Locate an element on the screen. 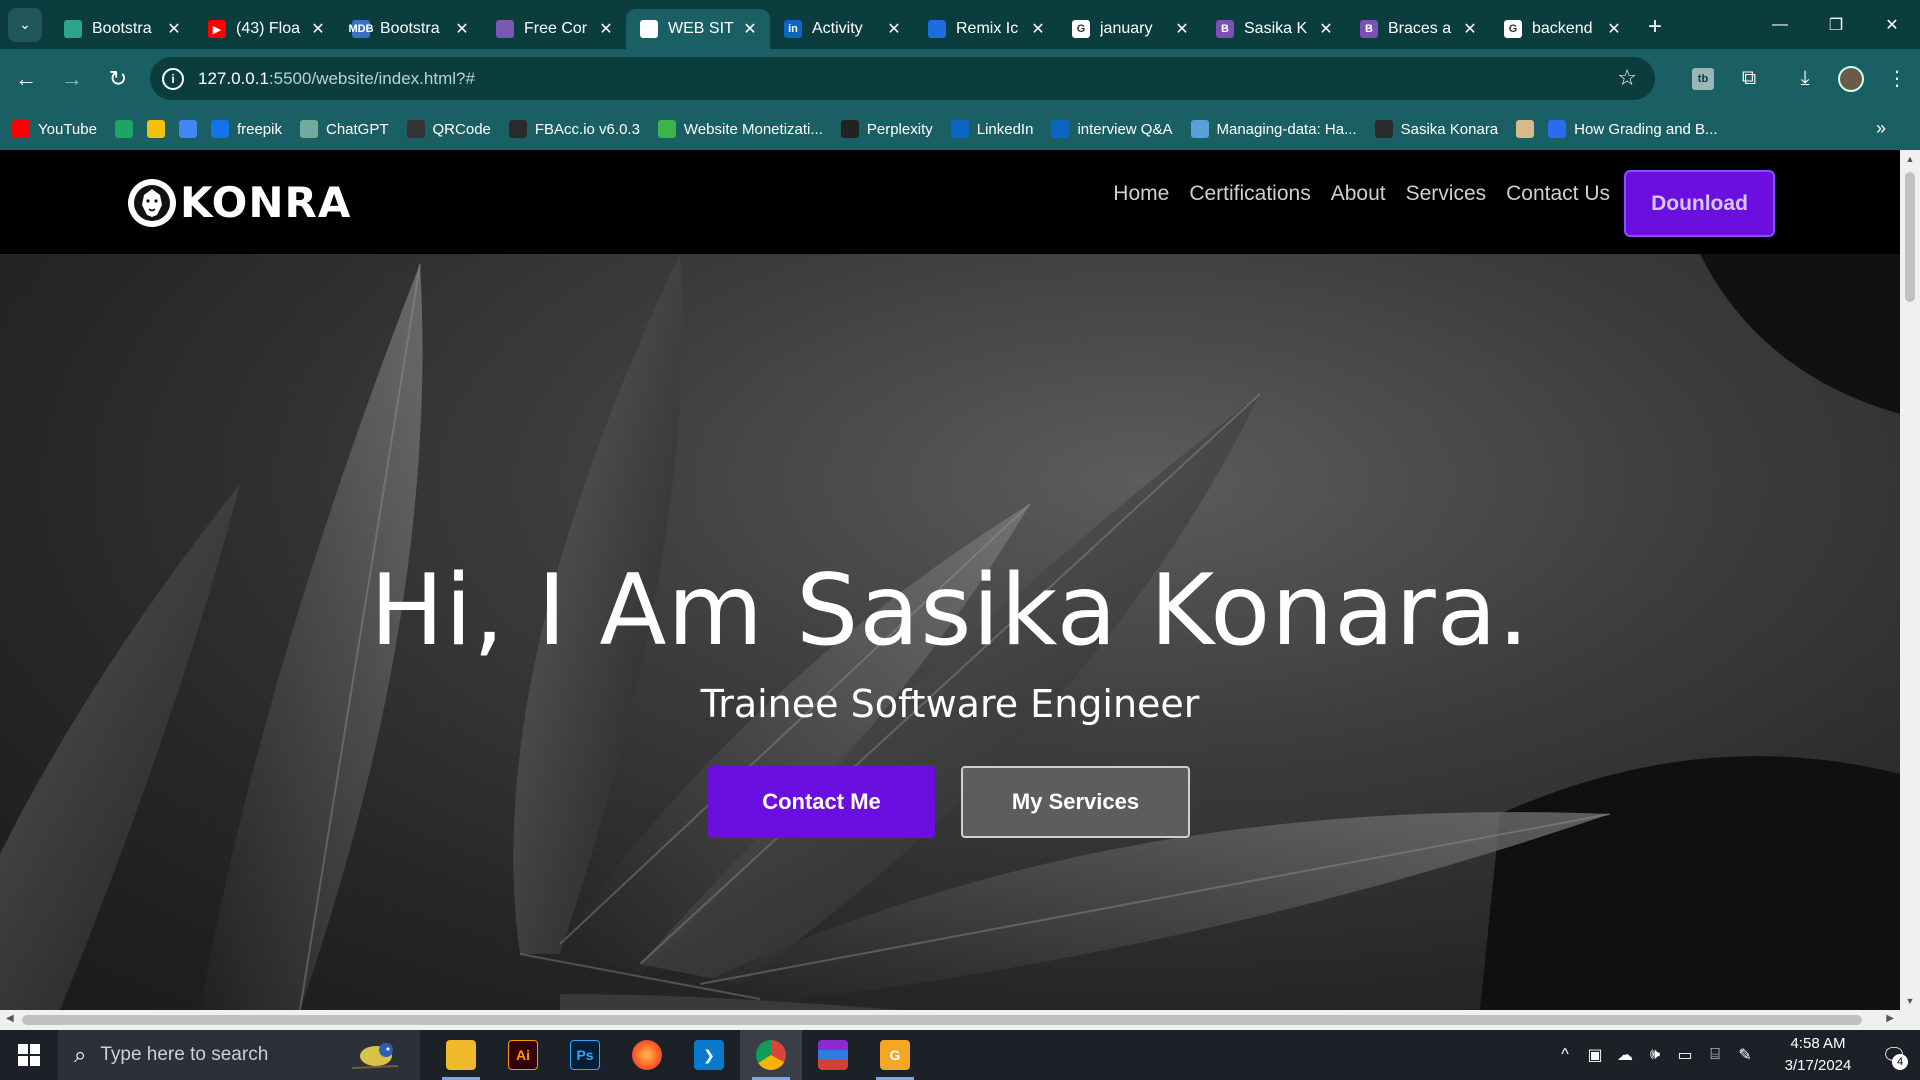 This screenshot has width=1920, height=1080. bookmark-item: freepik is located at coordinates (246, 129).